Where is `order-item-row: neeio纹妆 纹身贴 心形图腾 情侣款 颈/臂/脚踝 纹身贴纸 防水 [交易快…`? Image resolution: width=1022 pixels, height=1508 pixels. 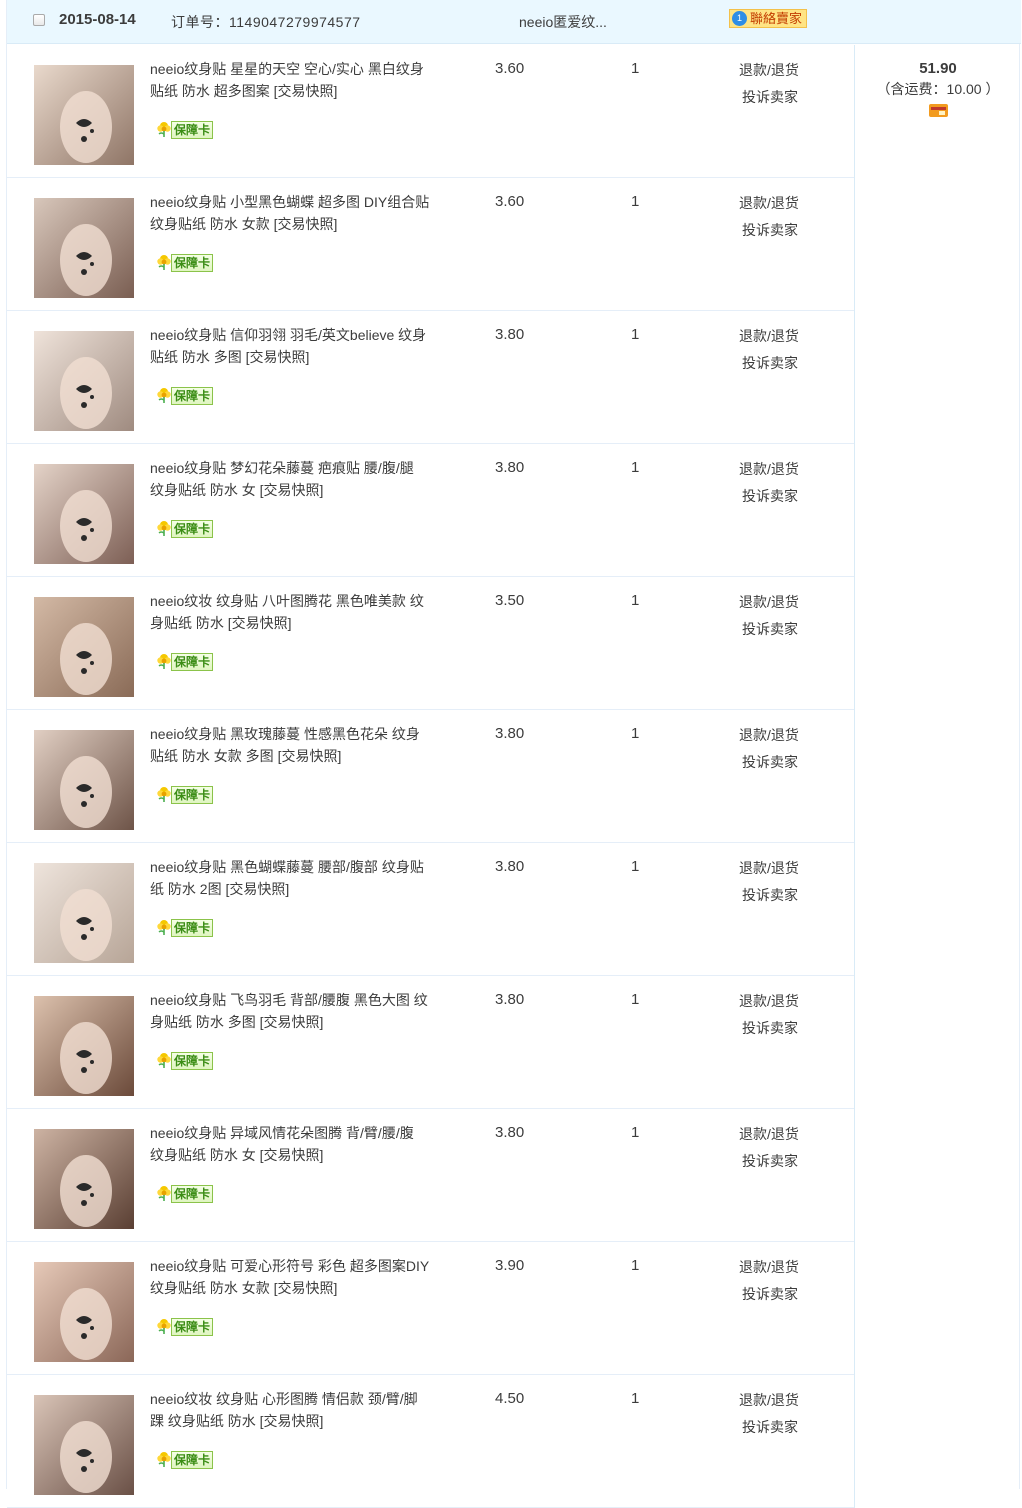 order-item-row: neeio纹妆 纹身贴 心形图腾 情侣款 颈/臂/脚踝 纹身贴纸 防水 [交易快… is located at coordinates (430, 1441).